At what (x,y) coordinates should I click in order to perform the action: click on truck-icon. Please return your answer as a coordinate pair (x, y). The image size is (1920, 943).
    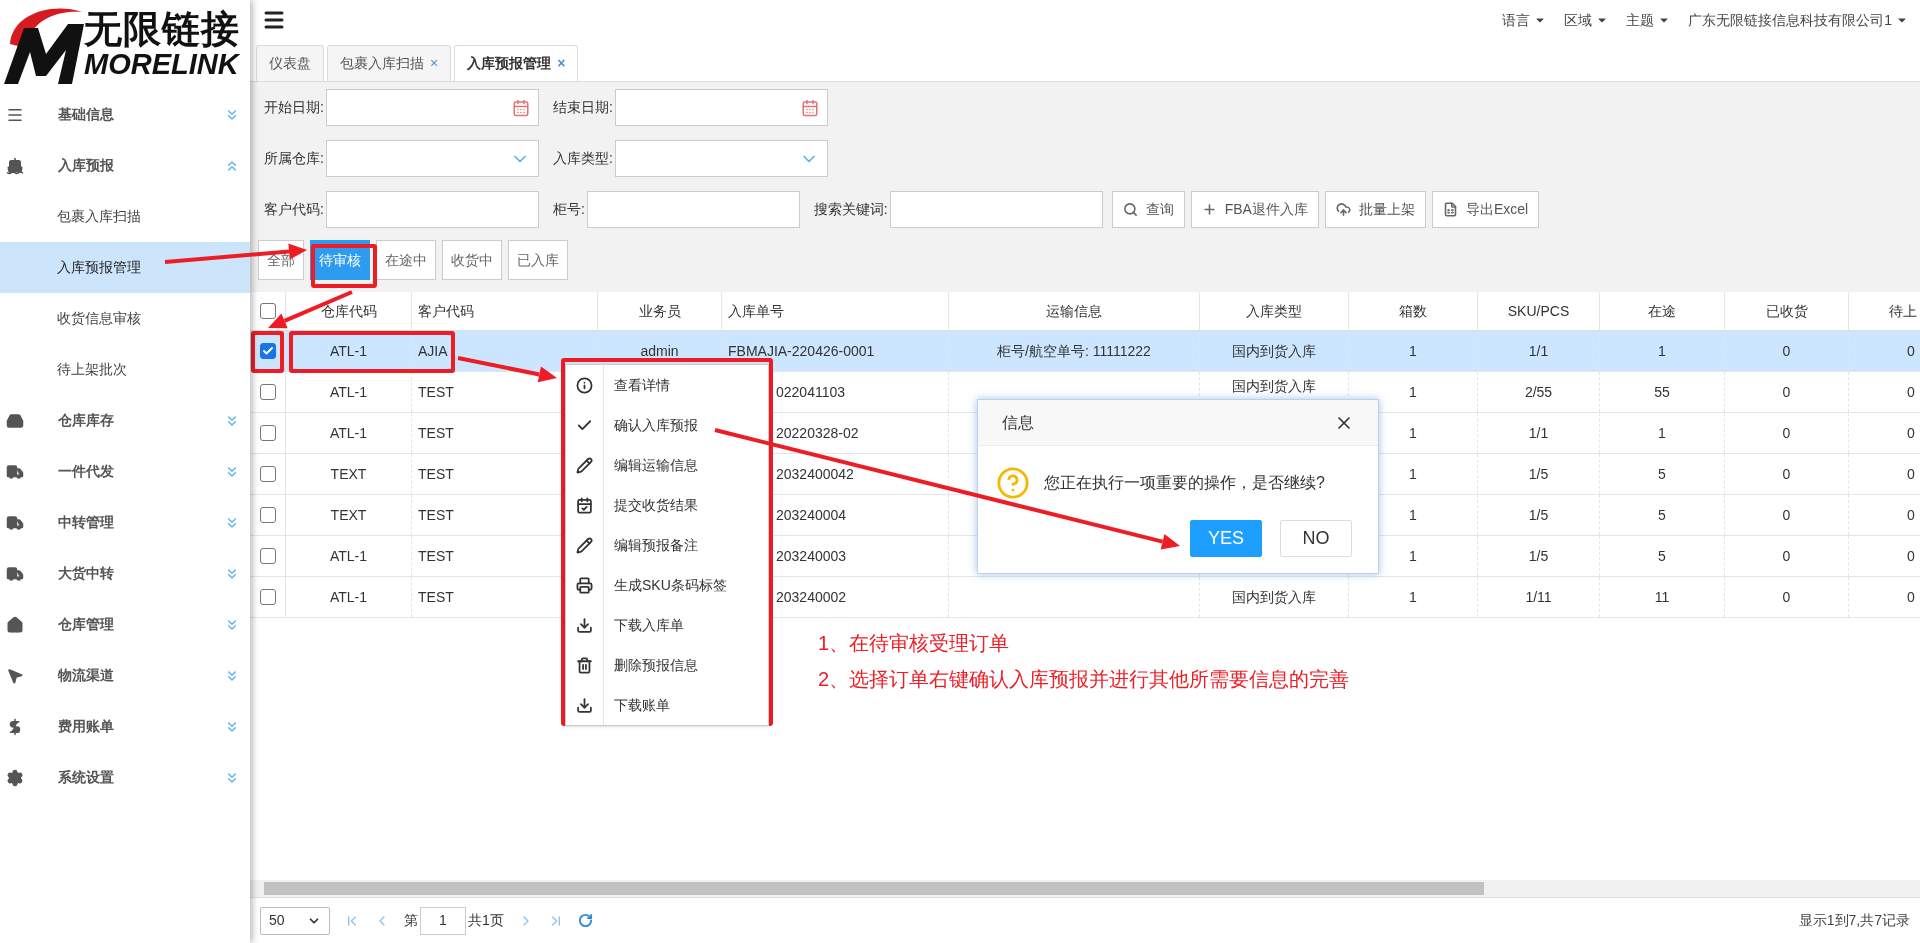
    Looking at the image, I should click on (15, 573).